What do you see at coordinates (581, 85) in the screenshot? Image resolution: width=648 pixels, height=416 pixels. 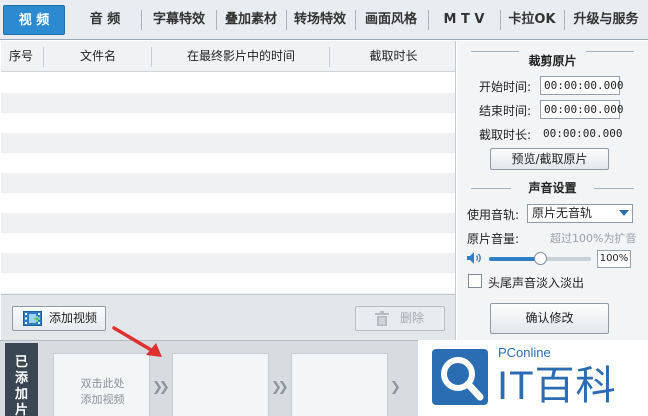 I see `start-time-input: 00:00:00.000` at bounding box center [581, 85].